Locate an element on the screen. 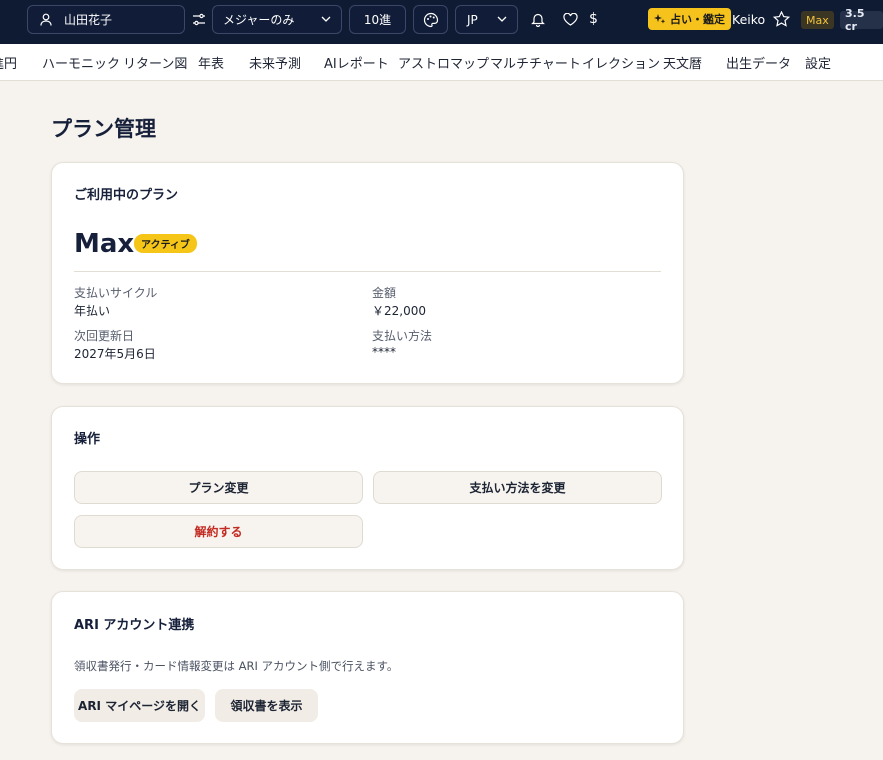 This screenshot has height=760, width=883. nav-item-birth-data: 出生データ is located at coordinates (758, 62).